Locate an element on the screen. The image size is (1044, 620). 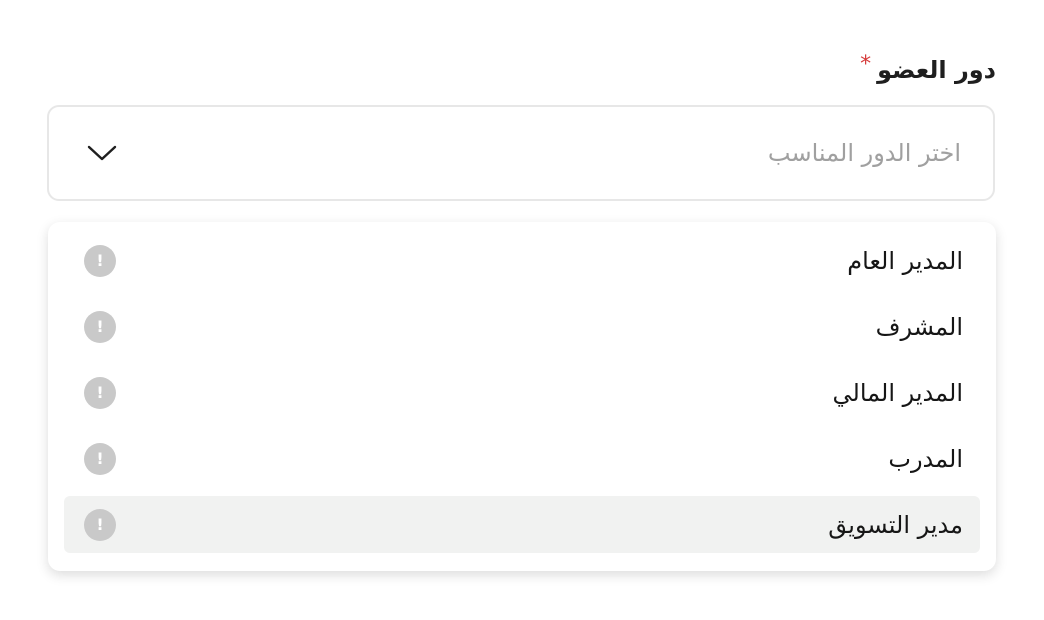
dropdown-item-finance-manager: المدير المالي ! is located at coordinates (522, 392).